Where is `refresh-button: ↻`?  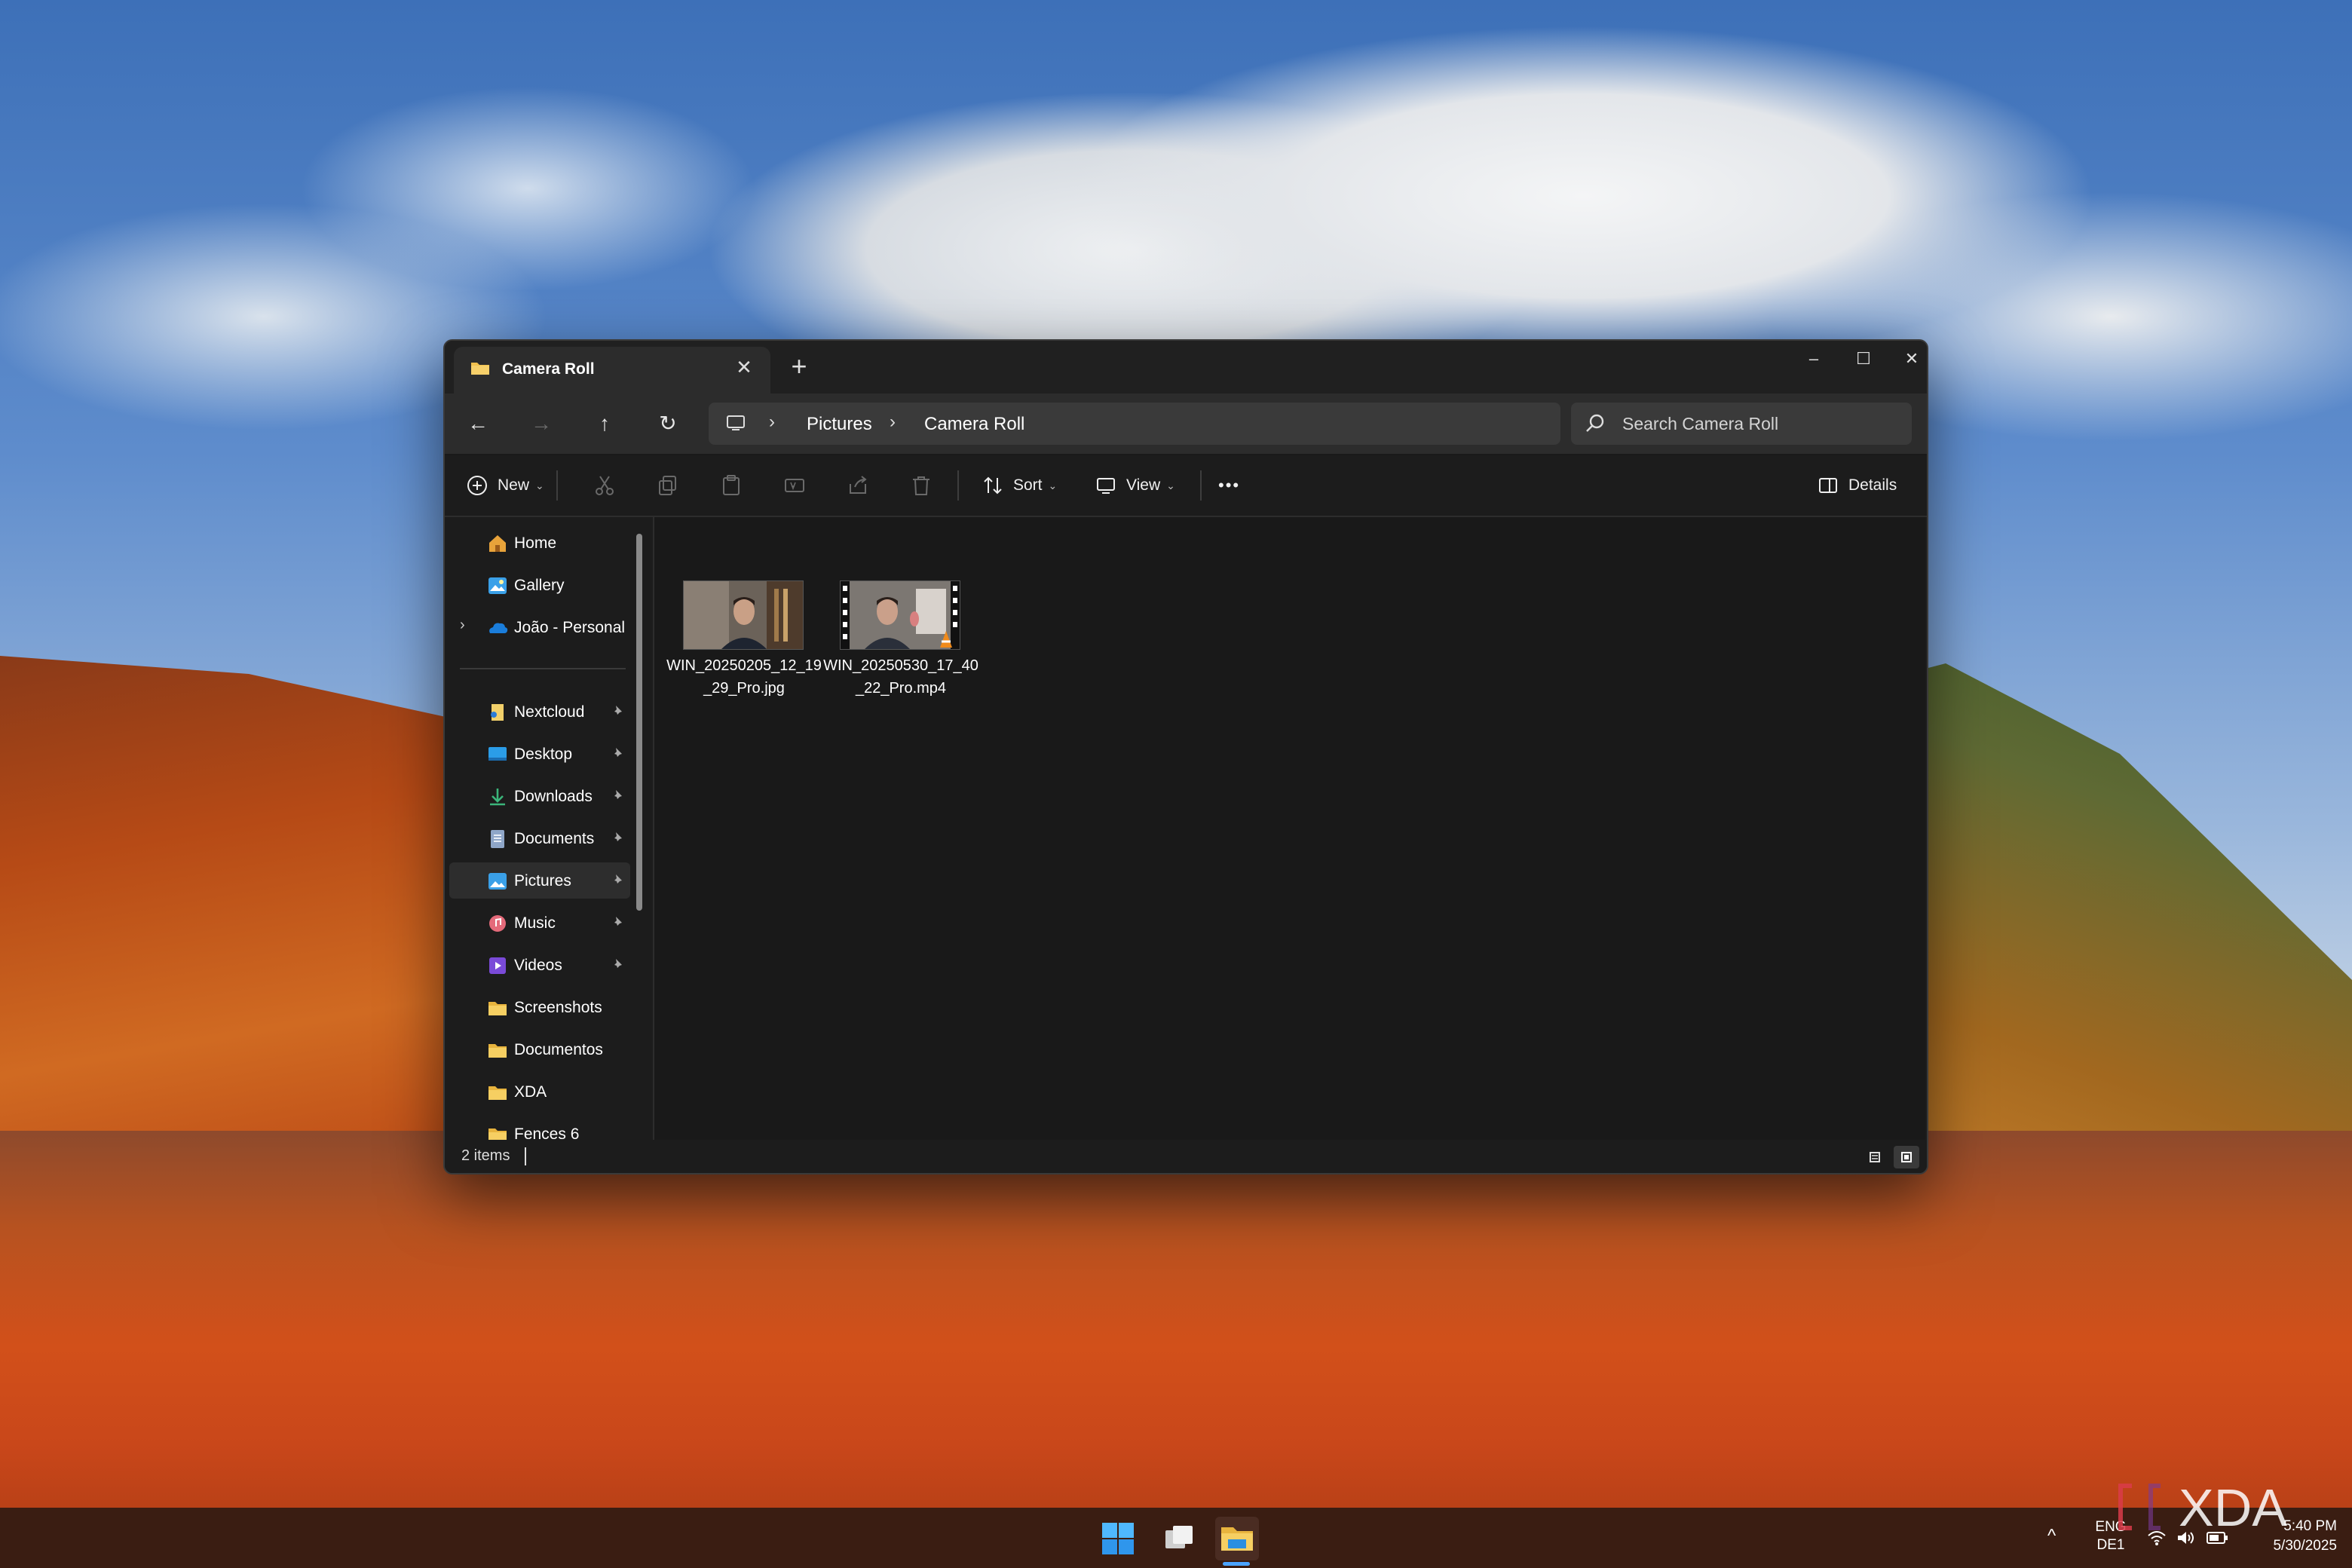 refresh-button: ↻ is located at coordinates (667, 423).